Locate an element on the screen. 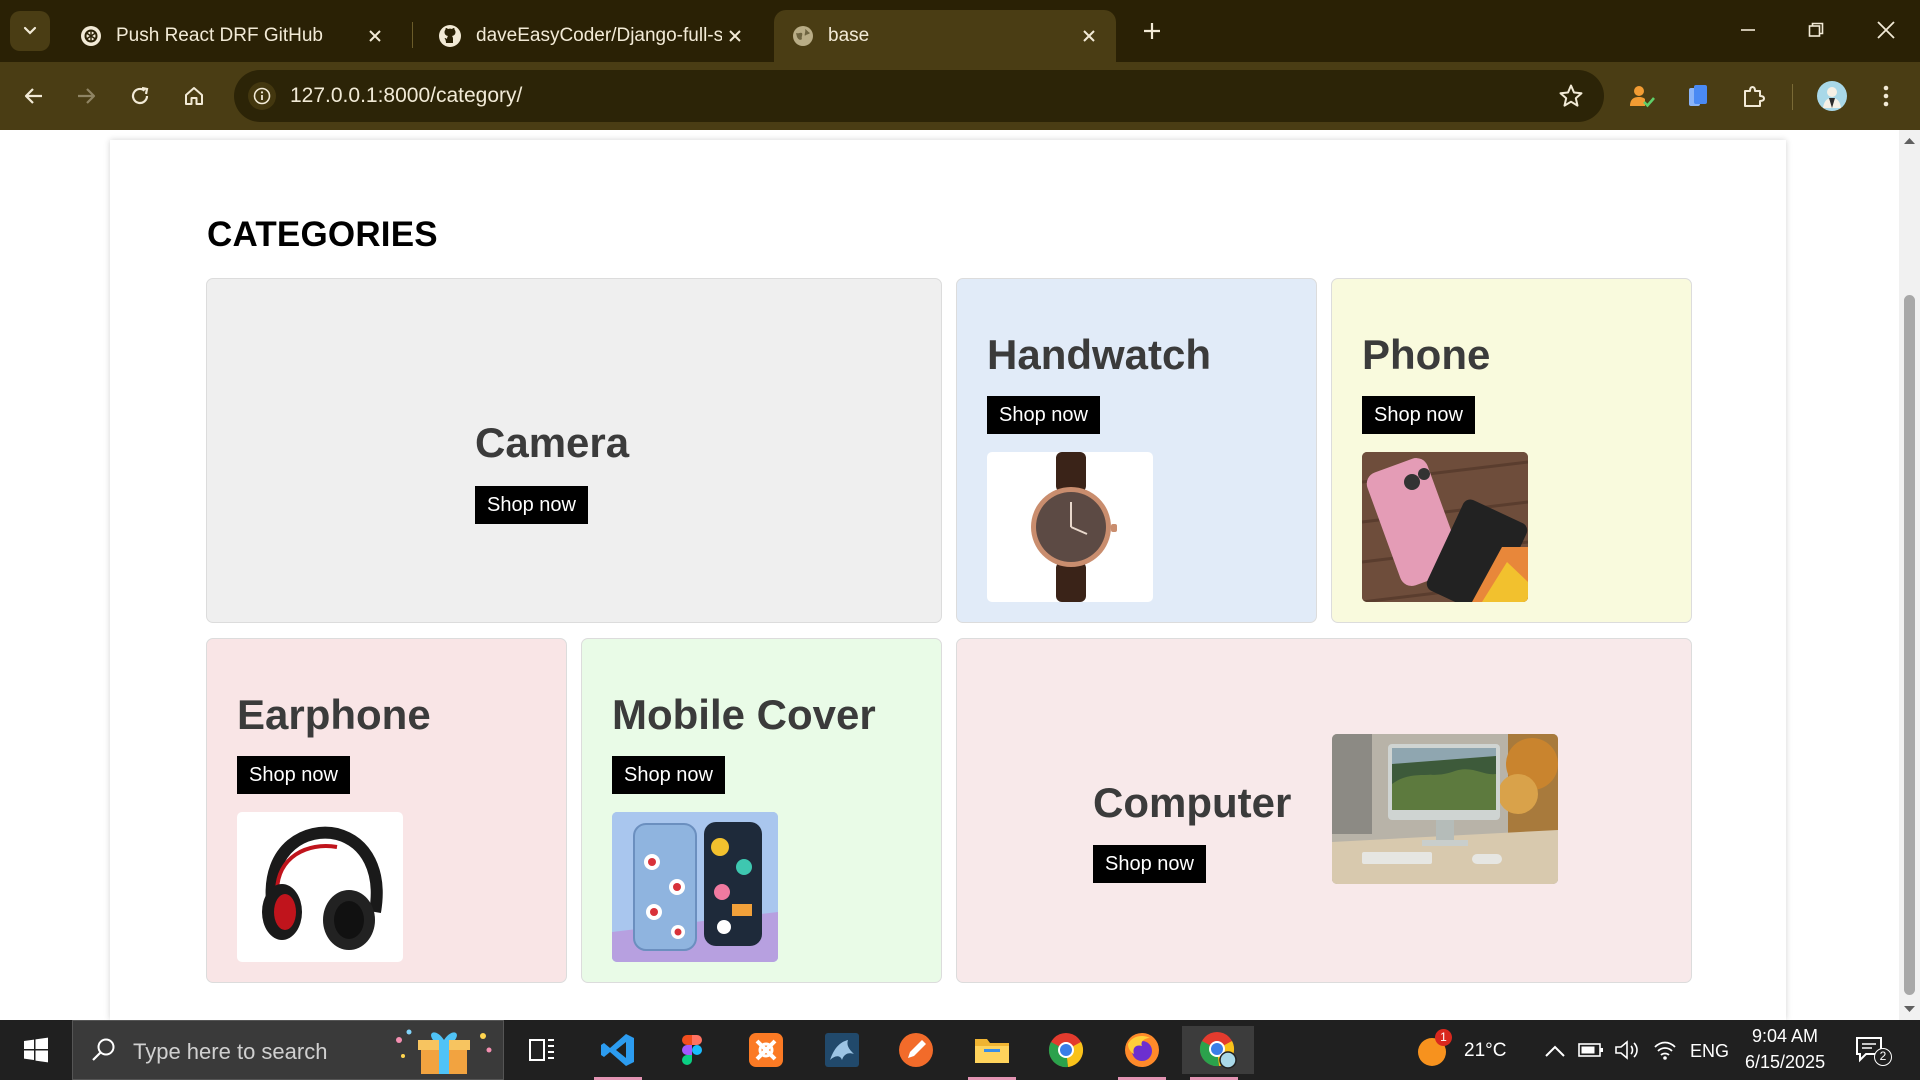 The width and height of the screenshot is (1920, 1080). tab-title: daveEasyCoder/Django-full-stack is located at coordinates (599, 35).